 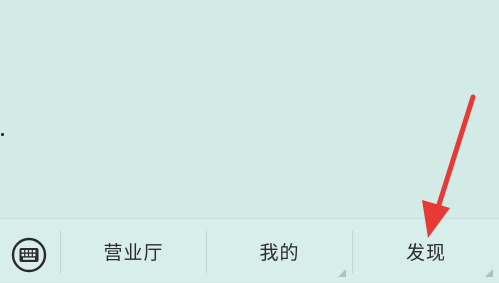 What do you see at coordinates (2, 134) in the screenshot?
I see `stray-dot` at bounding box center [2, 134].